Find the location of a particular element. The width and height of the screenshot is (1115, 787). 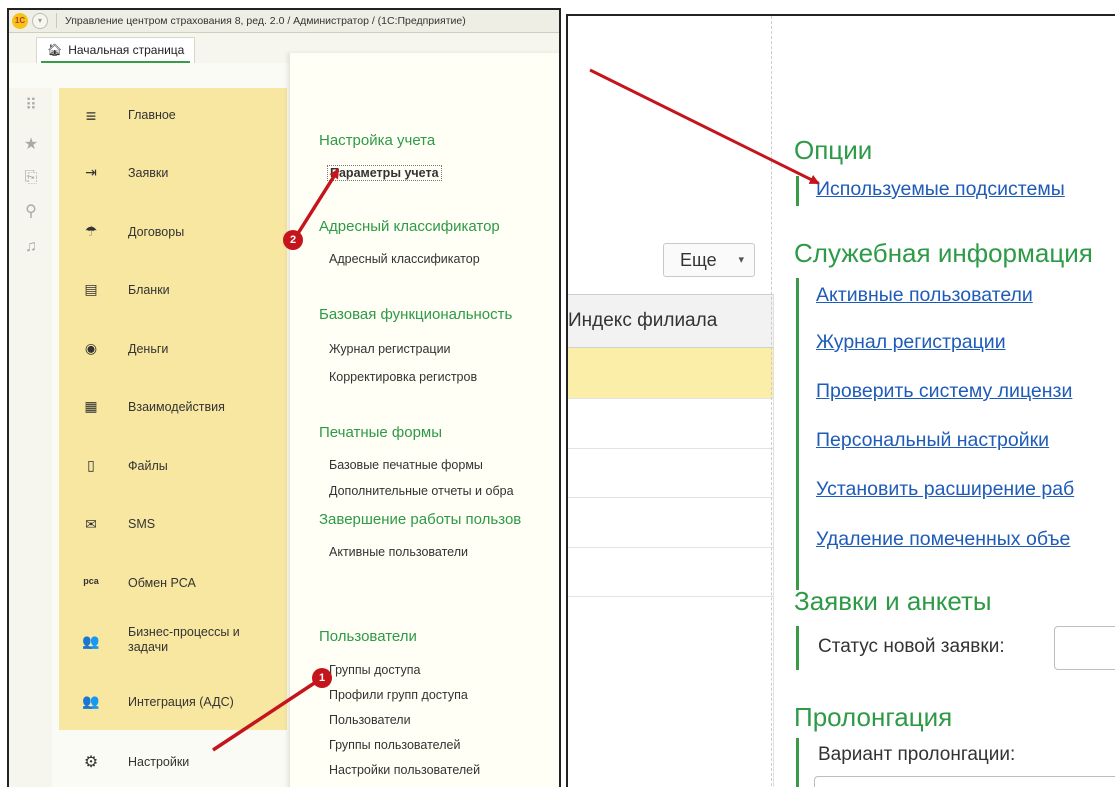

section-heading-prolongation: Пролонгация is located at coordinates (873, 717).